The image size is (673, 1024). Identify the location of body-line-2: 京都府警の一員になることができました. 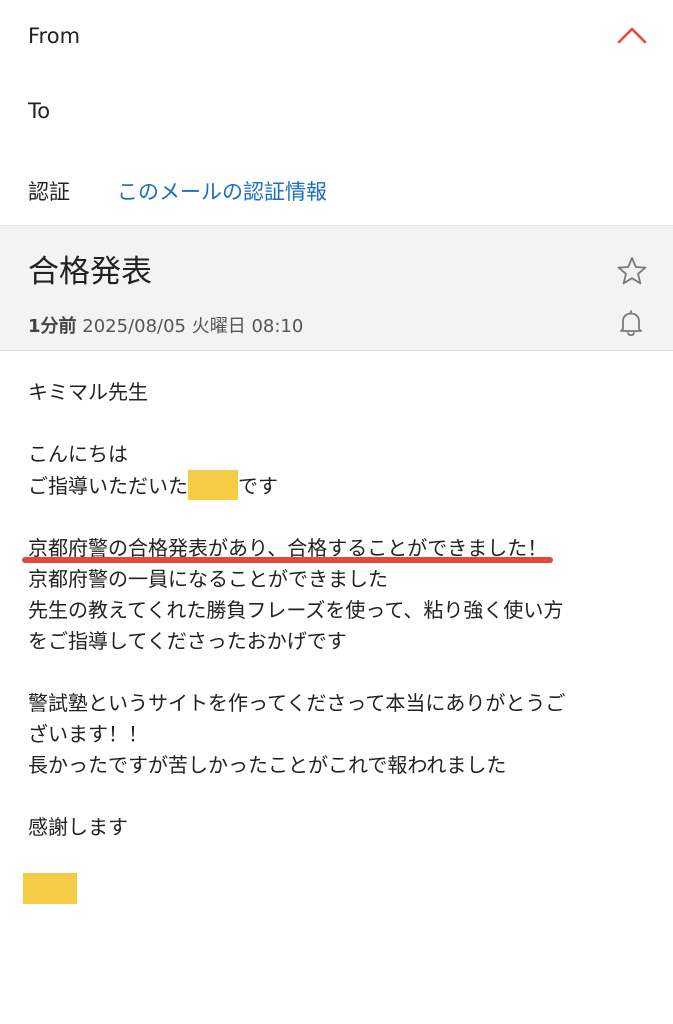
(208, 579).